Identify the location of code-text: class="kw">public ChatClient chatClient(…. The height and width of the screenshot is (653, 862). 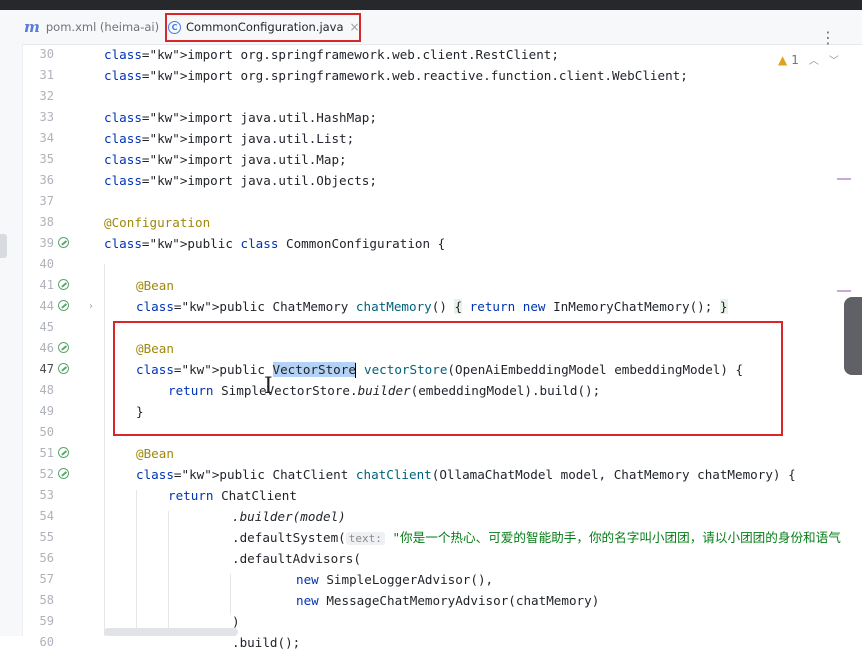
(466, 474).